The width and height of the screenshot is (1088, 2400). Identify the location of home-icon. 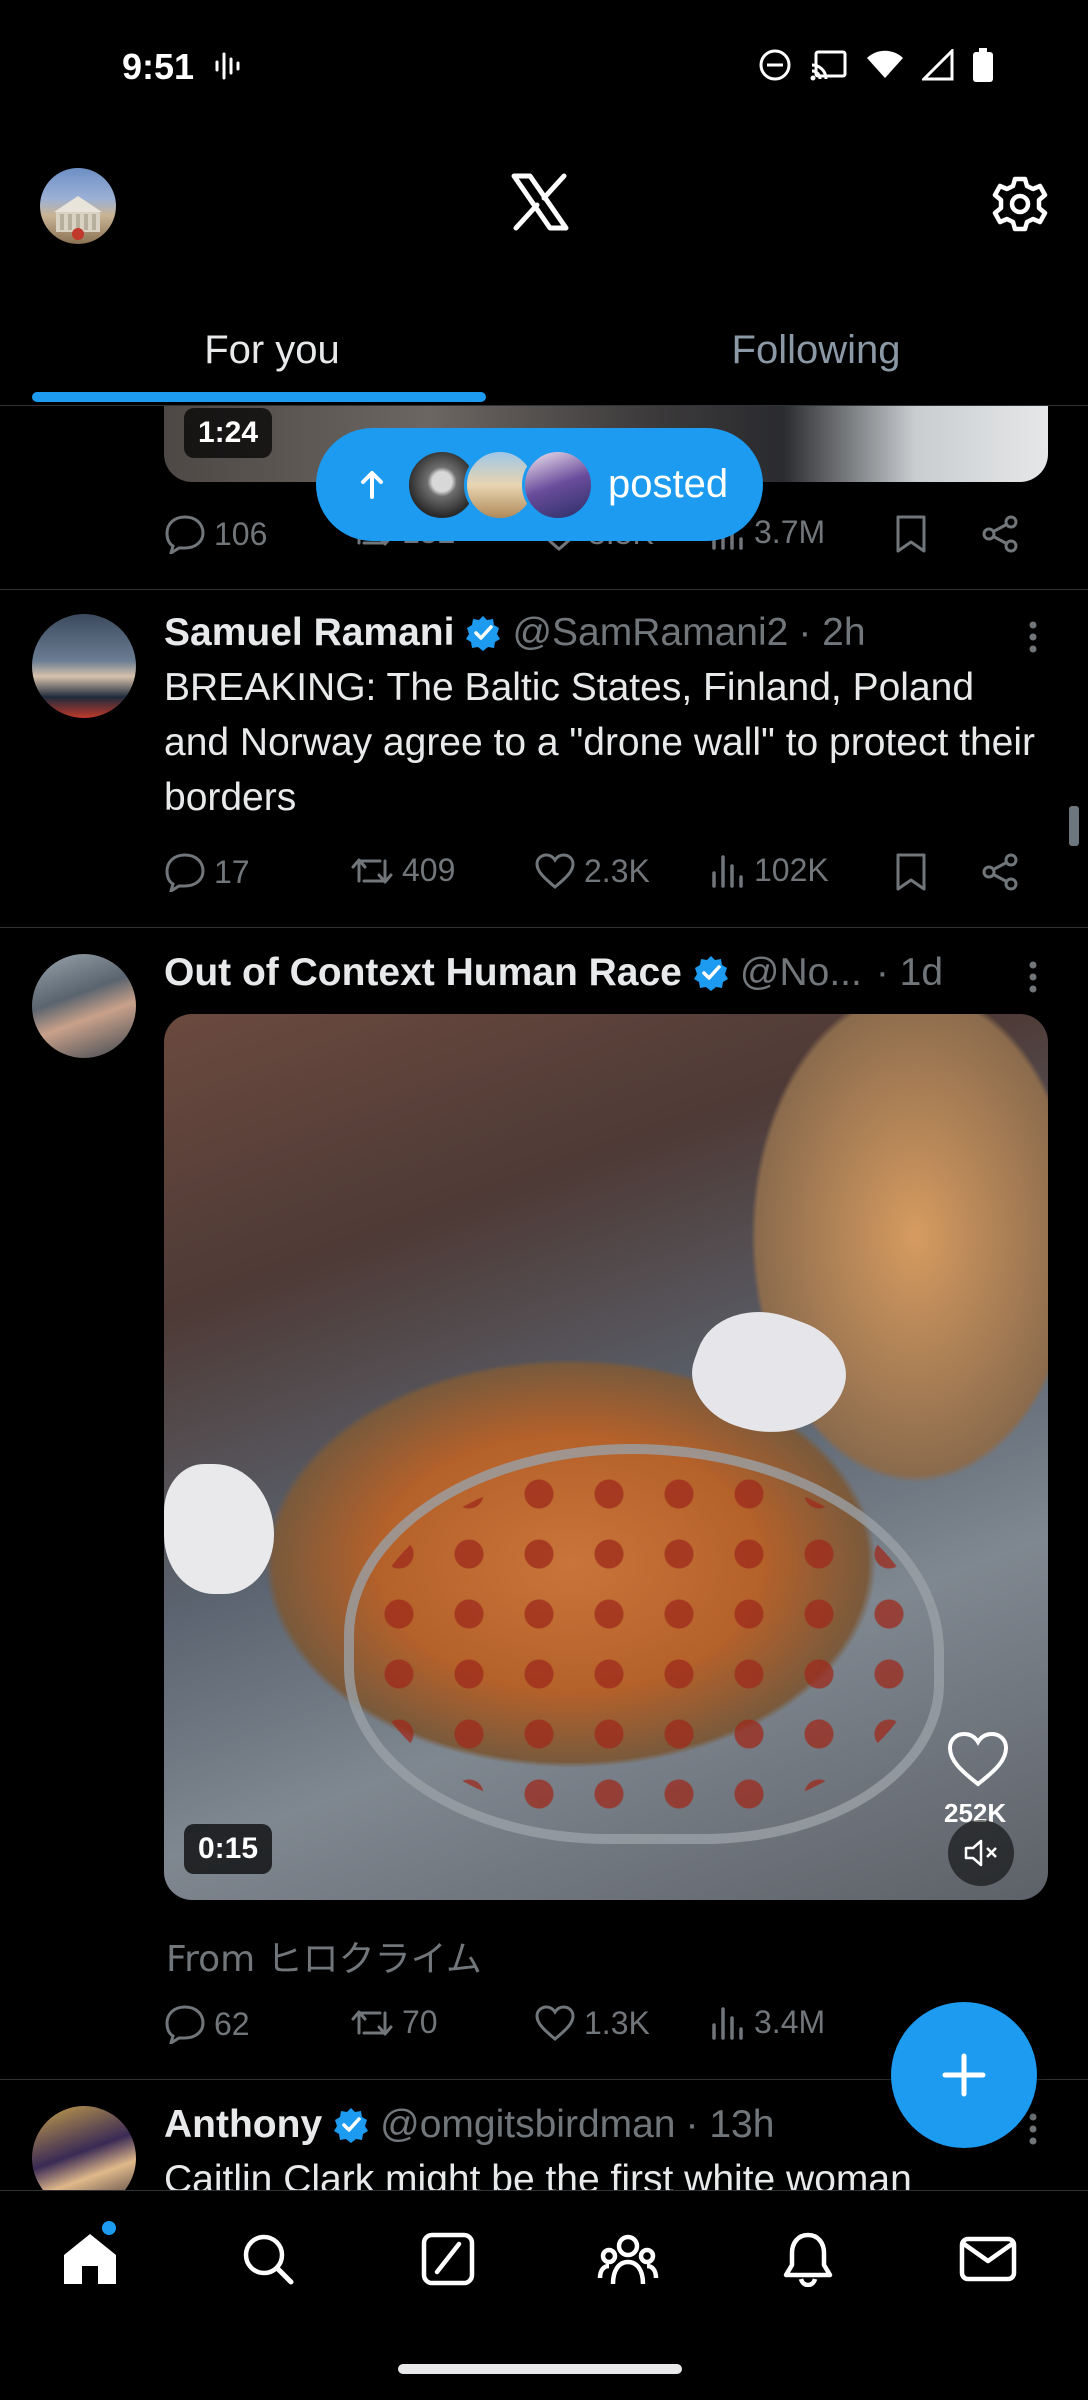
(90, 2259).